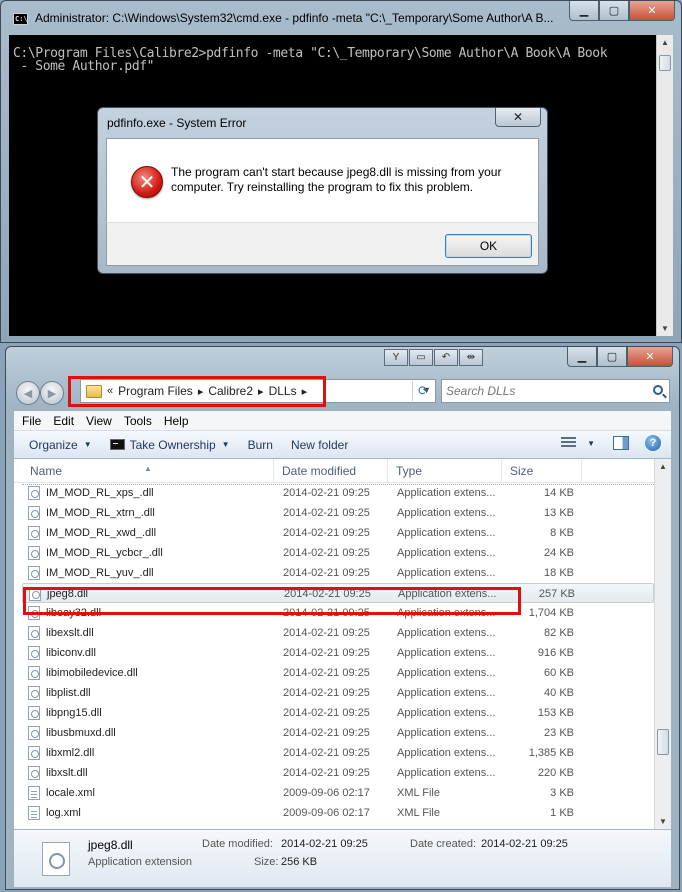 Image resolution: width=682 pixels, height=892 pixels. What do you see at coordinates (283, 391) in the screenshot?
I see `breadcrumb-dlls: DLLs` at bounding box center [283, 391].